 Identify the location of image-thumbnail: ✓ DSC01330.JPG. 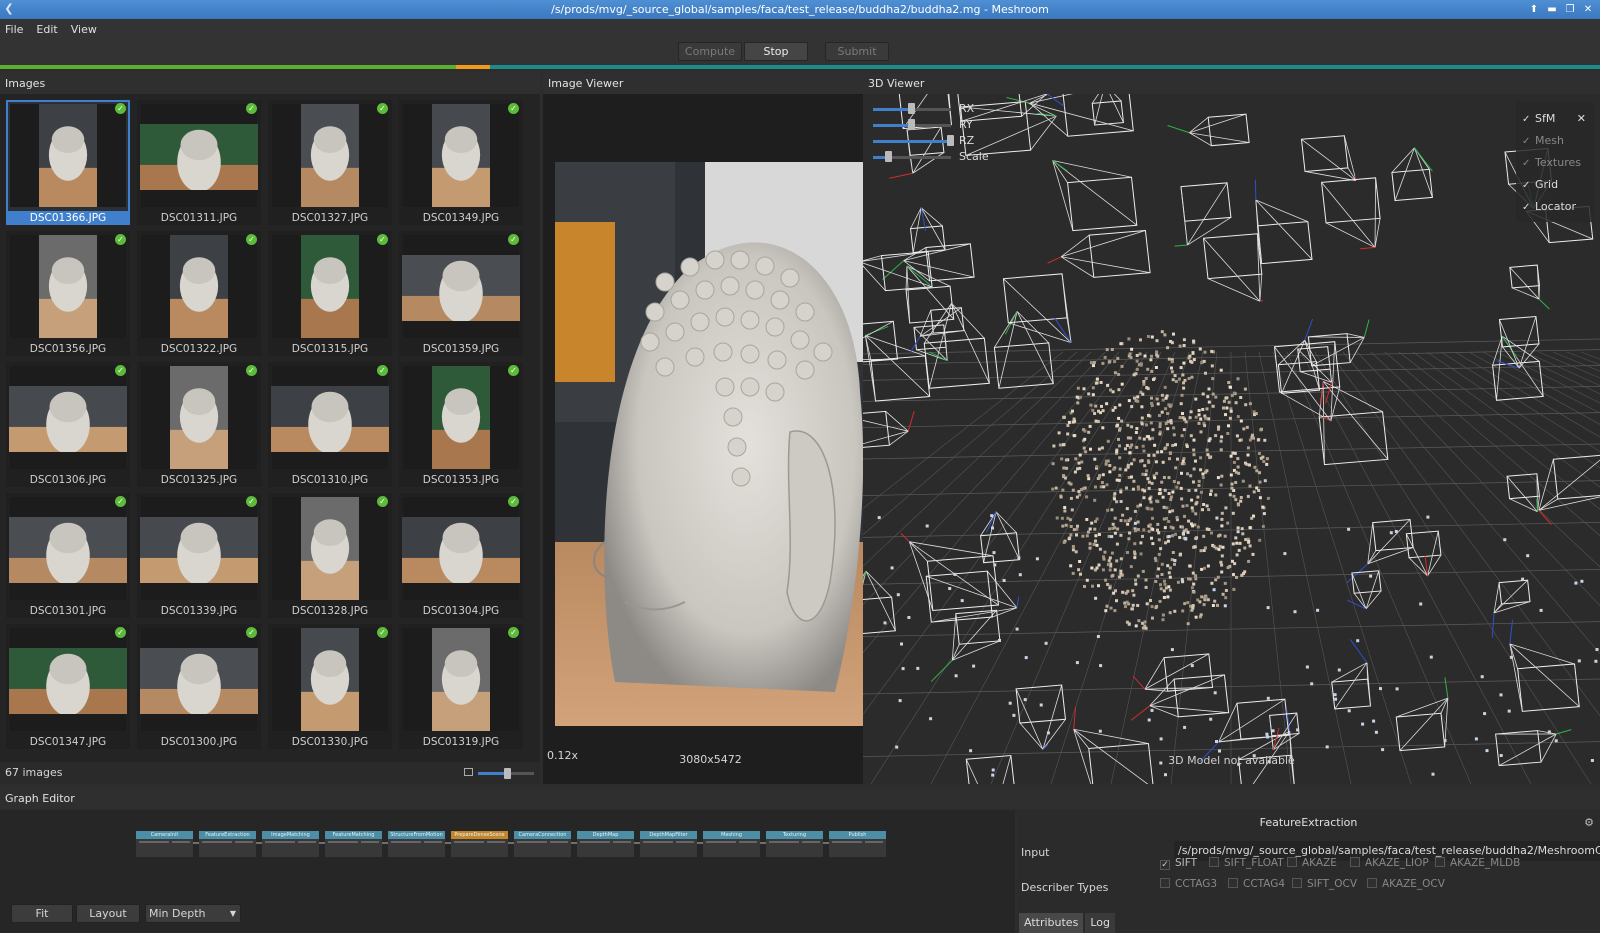
(330, 686).